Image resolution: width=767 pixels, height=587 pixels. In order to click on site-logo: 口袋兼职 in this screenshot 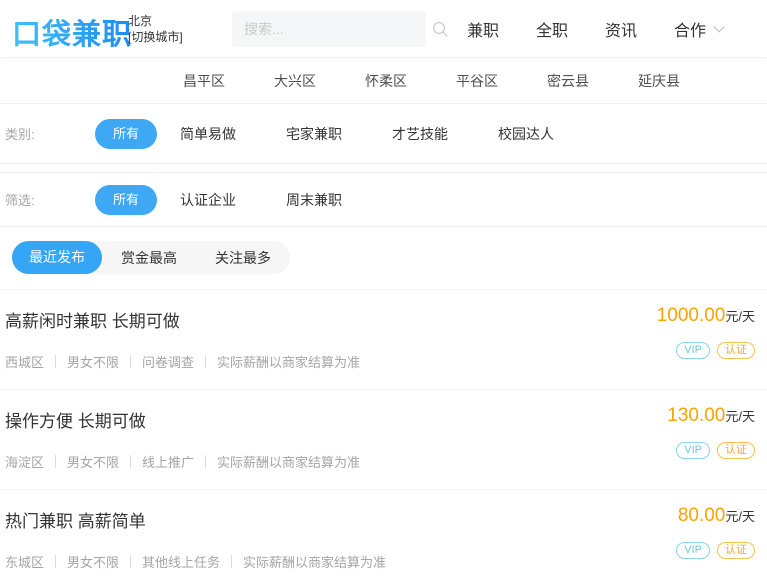, I will do `click(72, 32)`.